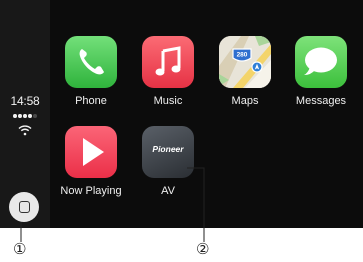 This screenshot has height=262, width=363. I want to click on callout-number-1: ①, so click(20, 249).